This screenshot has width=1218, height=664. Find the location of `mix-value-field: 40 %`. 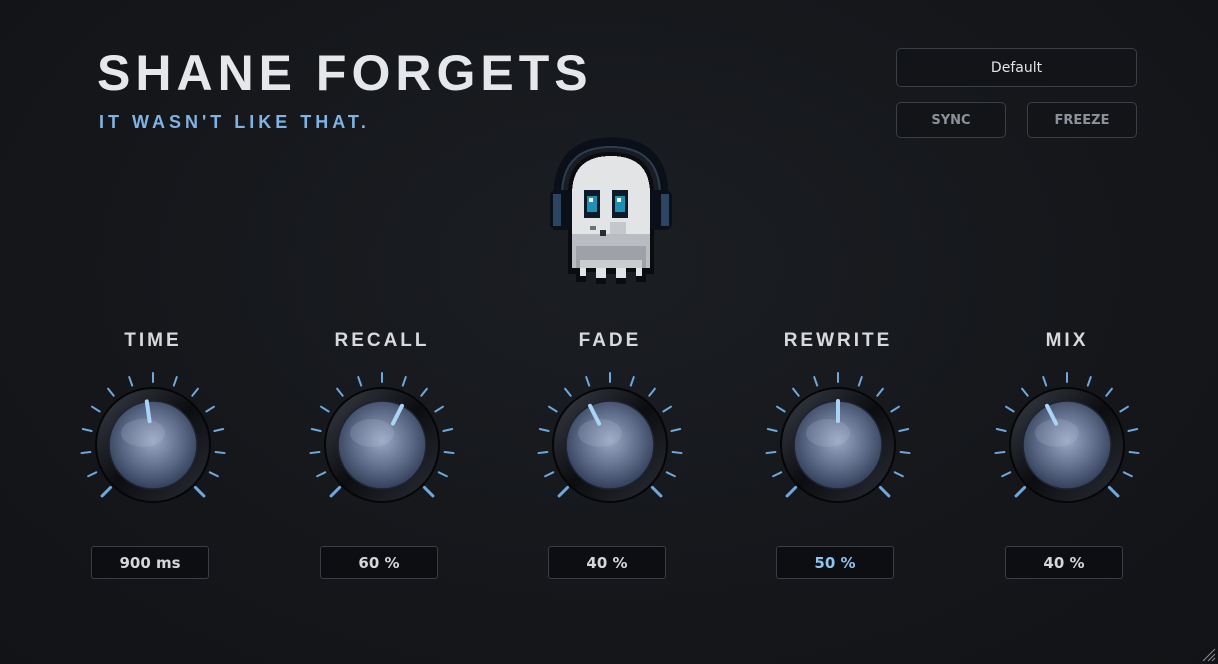

mix-value-field: 40 % is located at coordinates (1064, 562).